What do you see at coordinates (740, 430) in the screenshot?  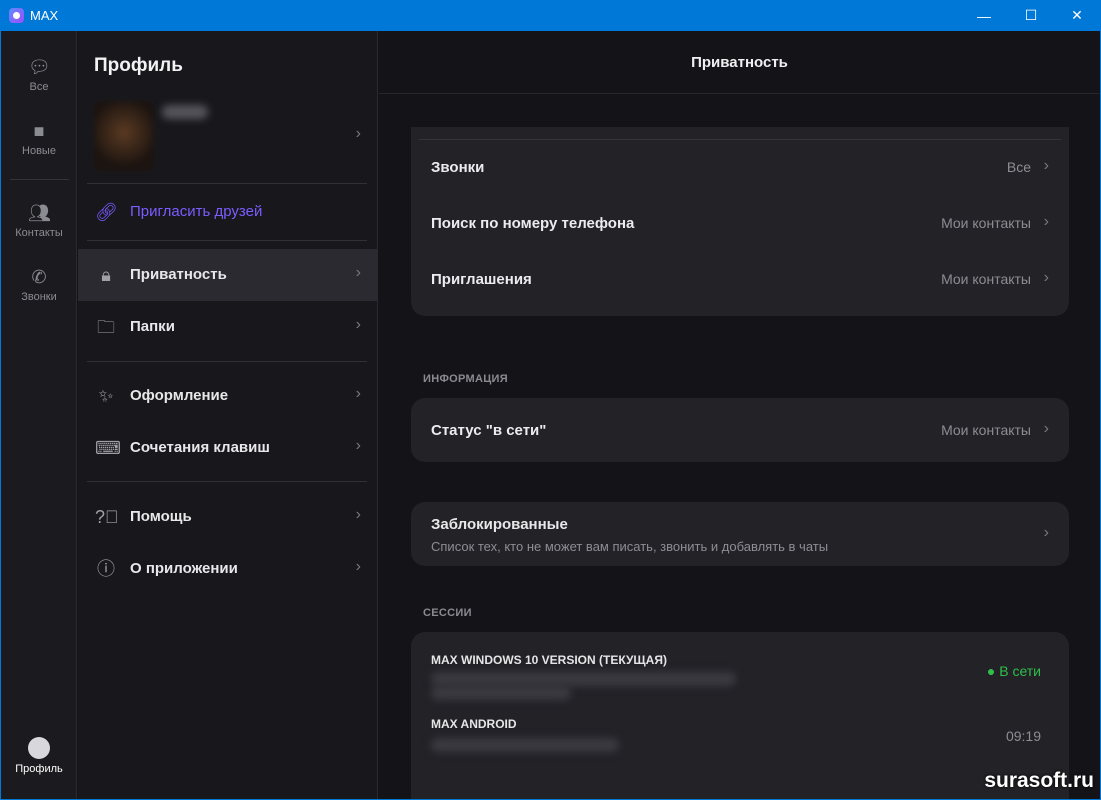 I see `setting-online-status: Статус "в сети" Мои контакты ›` at bounding box center [740, 430].